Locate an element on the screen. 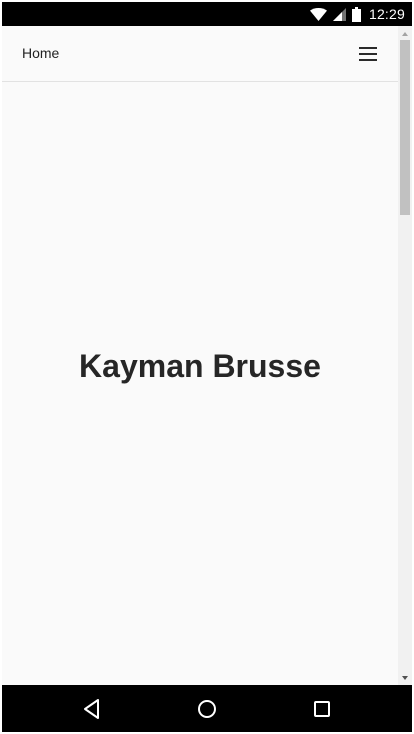  signal-icon is located at coordinates (339, 14).